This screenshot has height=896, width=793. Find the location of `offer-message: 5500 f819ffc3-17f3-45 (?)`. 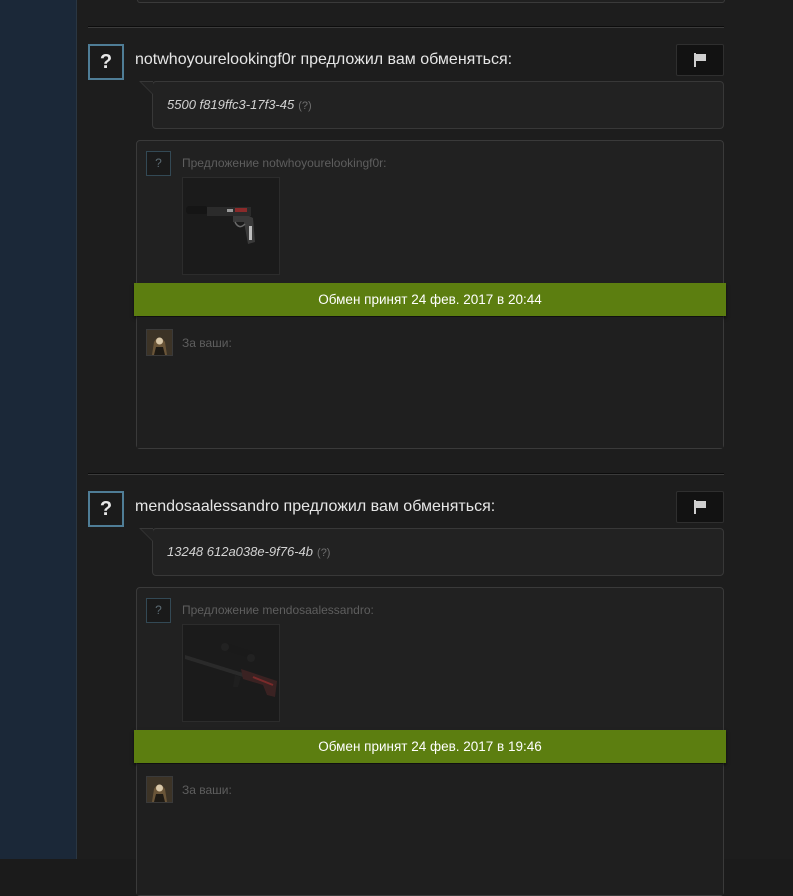

offer-message: 5500 f819ffc3-17f3-45 (?) is located at coordinates (438, 105).